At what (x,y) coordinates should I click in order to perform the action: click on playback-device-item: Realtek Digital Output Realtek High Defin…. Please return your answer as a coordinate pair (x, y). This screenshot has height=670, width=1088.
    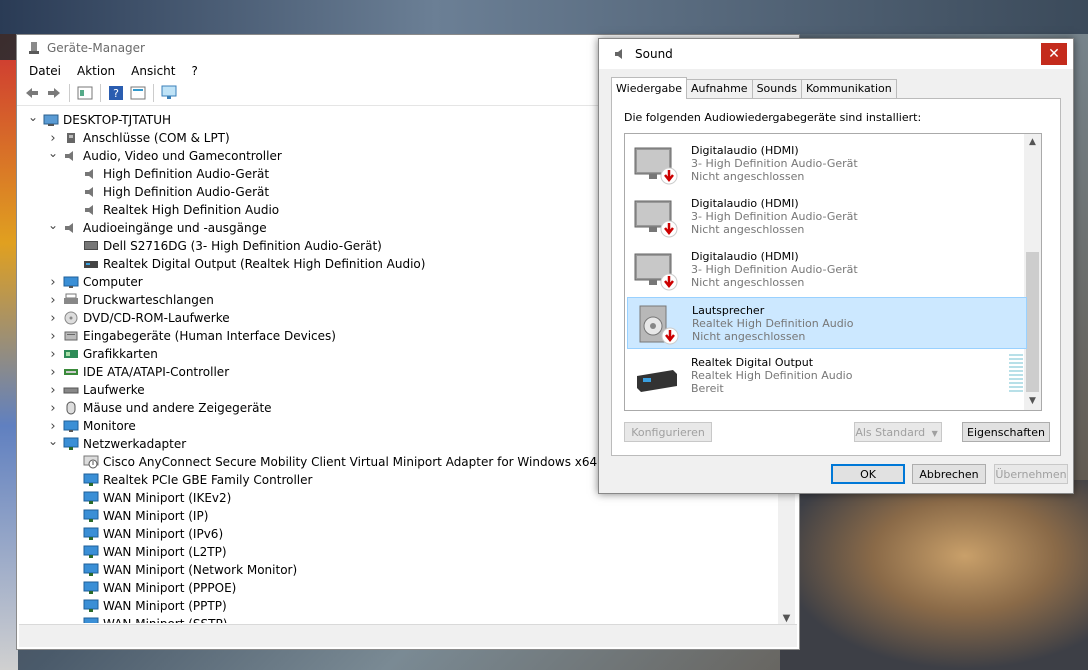
    Looking at the image, I should click on (827, 376).